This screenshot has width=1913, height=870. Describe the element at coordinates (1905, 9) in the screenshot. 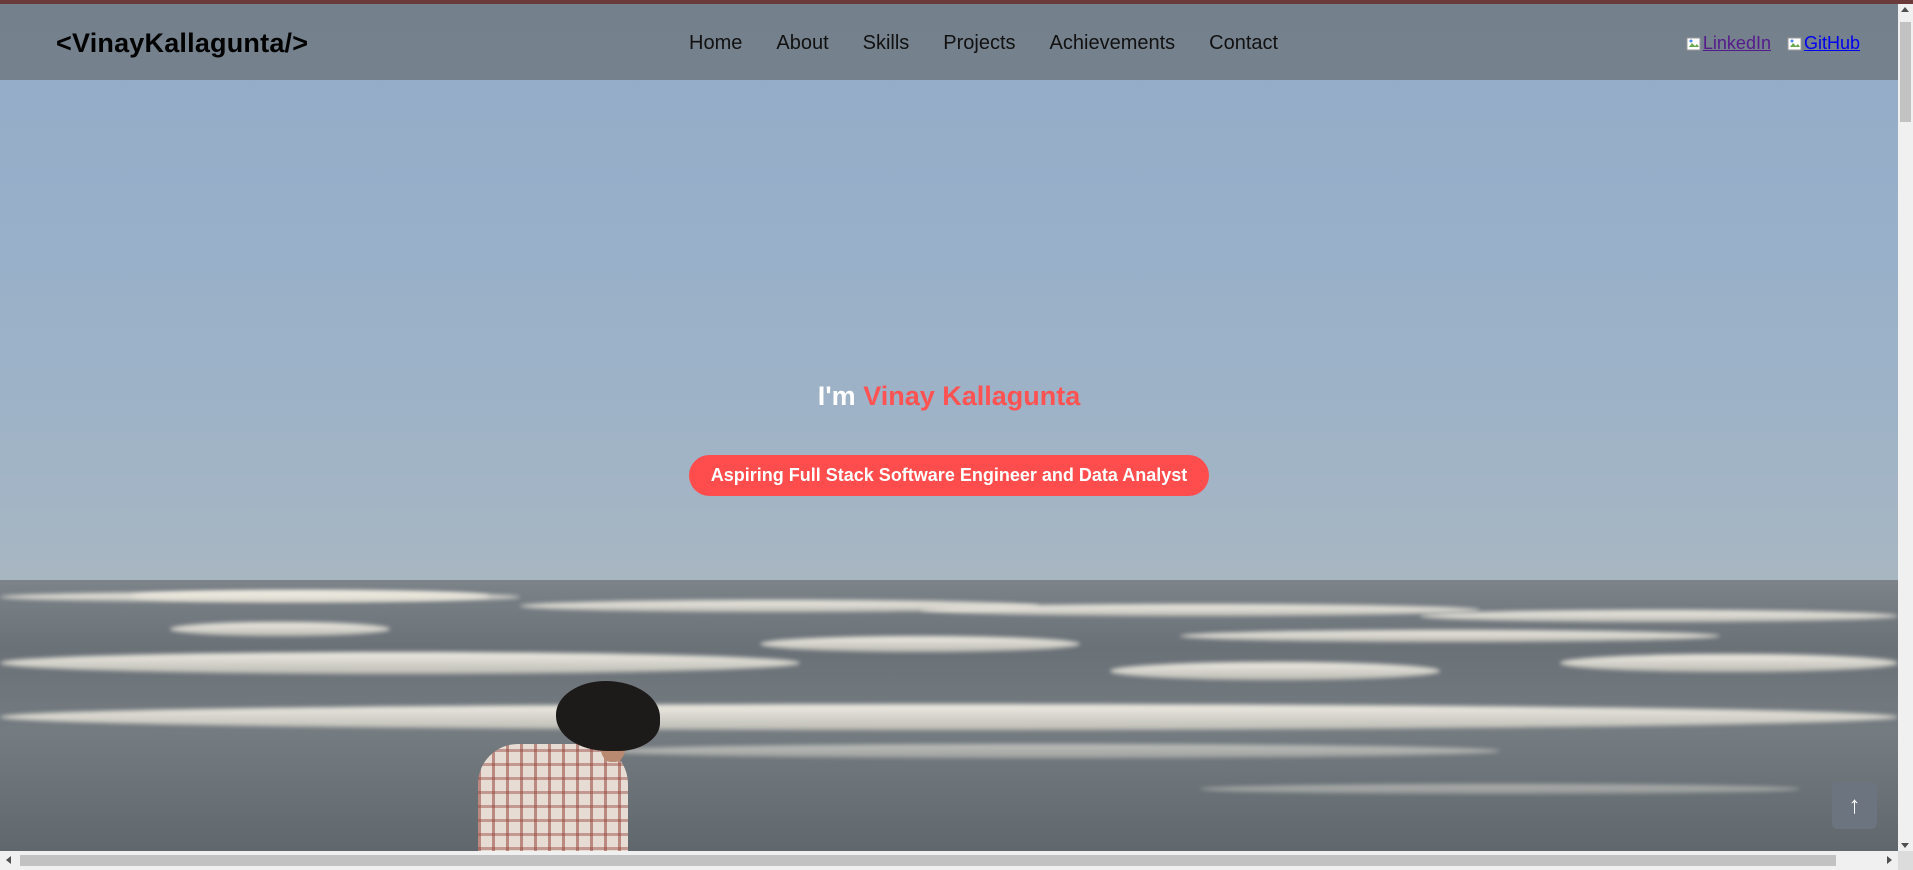

I see `scroll-up-arrow-icon` at that location.